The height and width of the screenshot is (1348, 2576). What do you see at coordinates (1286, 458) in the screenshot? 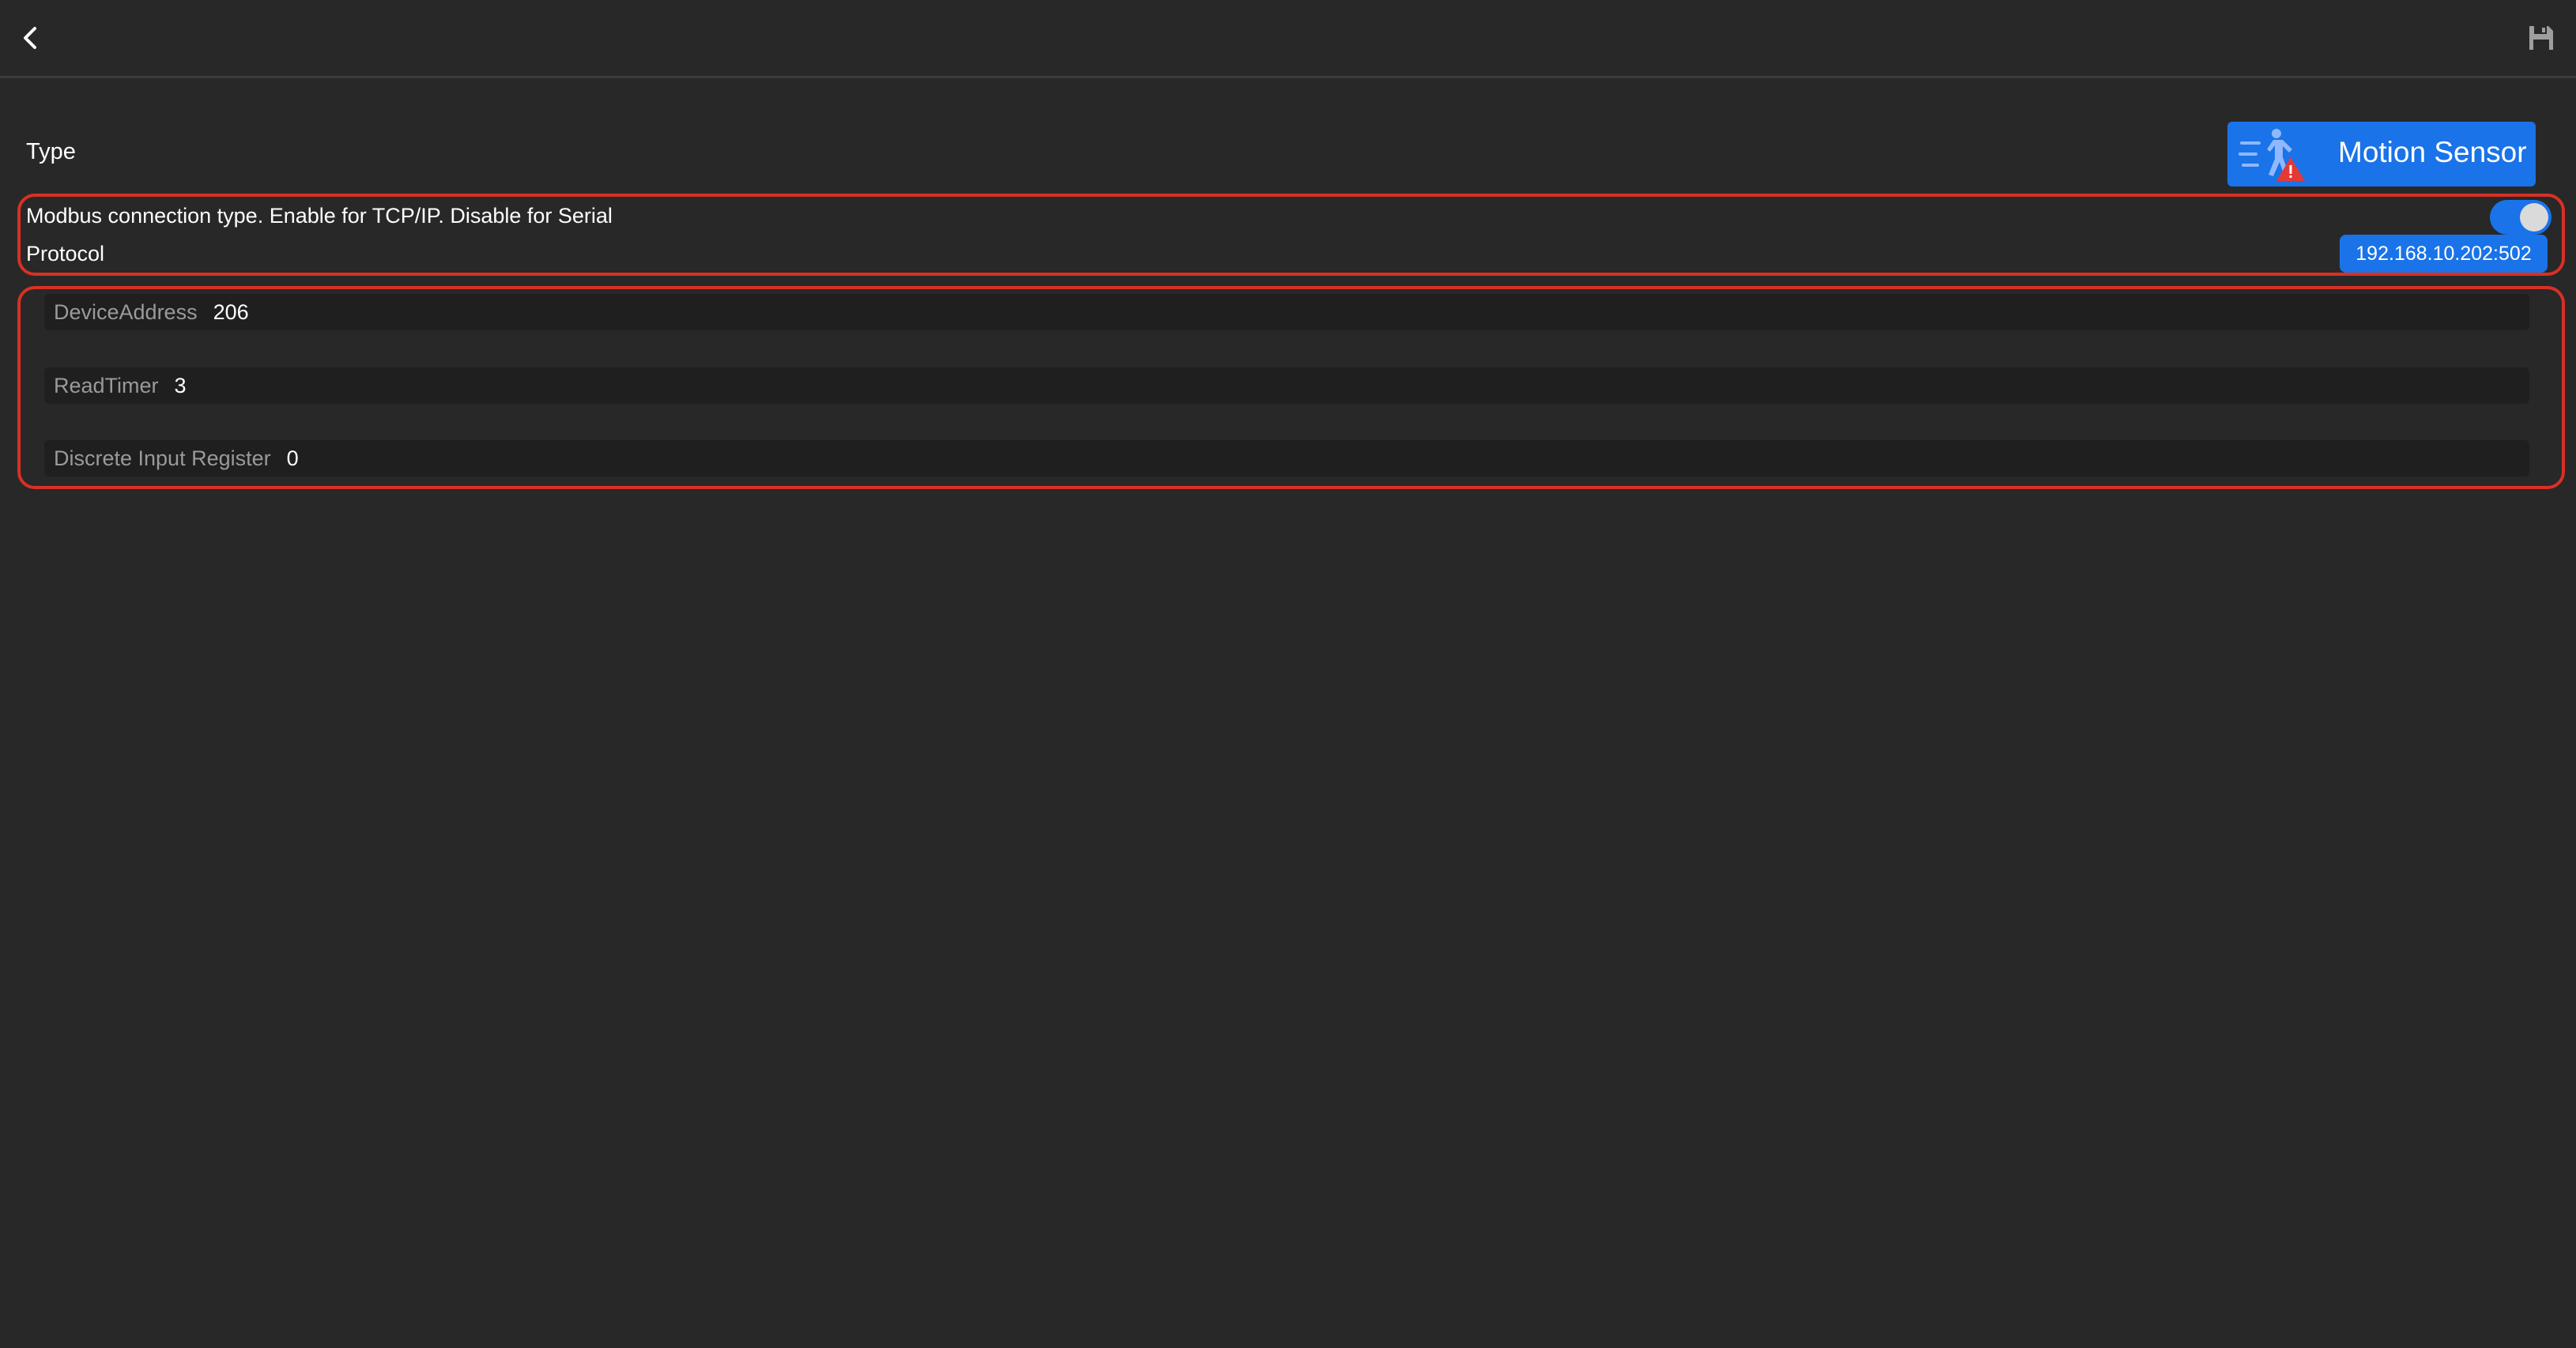
I see `discrete-input-register-field: Discrete Input Register 0` at bounding box center [1286, 458].